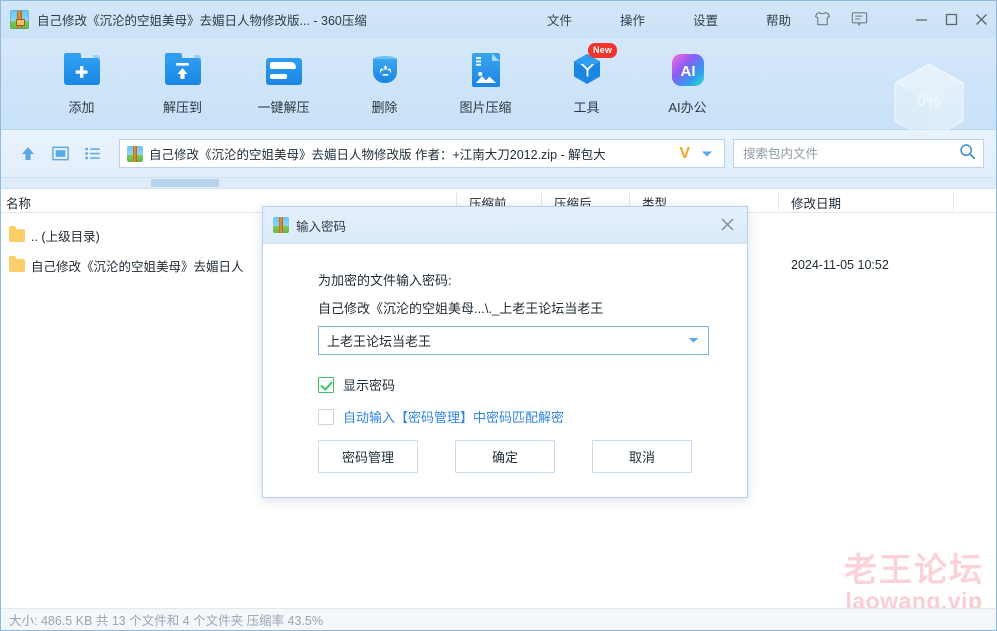  Describe the element at coordinates (65, 236) in the screenshot. I see `row-name: .. (上级目录)` at that location.